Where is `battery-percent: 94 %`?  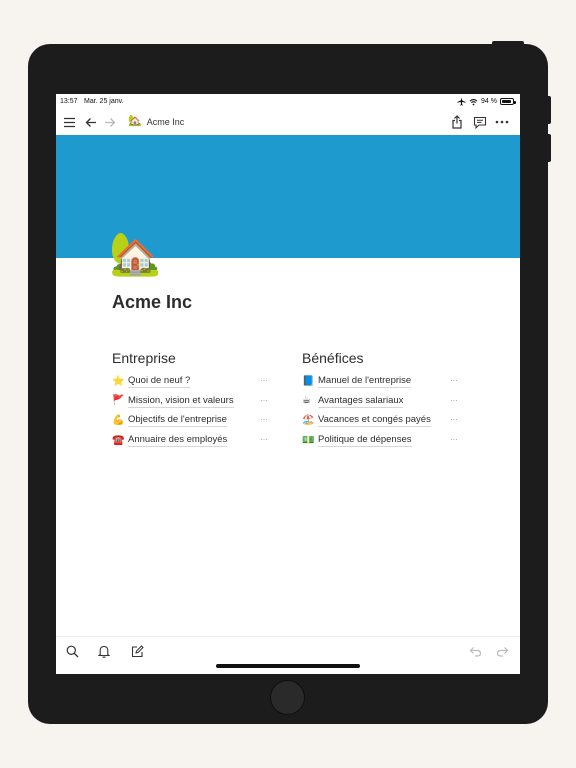 battery-percent: 94 % is located at coordinates (489, 101).